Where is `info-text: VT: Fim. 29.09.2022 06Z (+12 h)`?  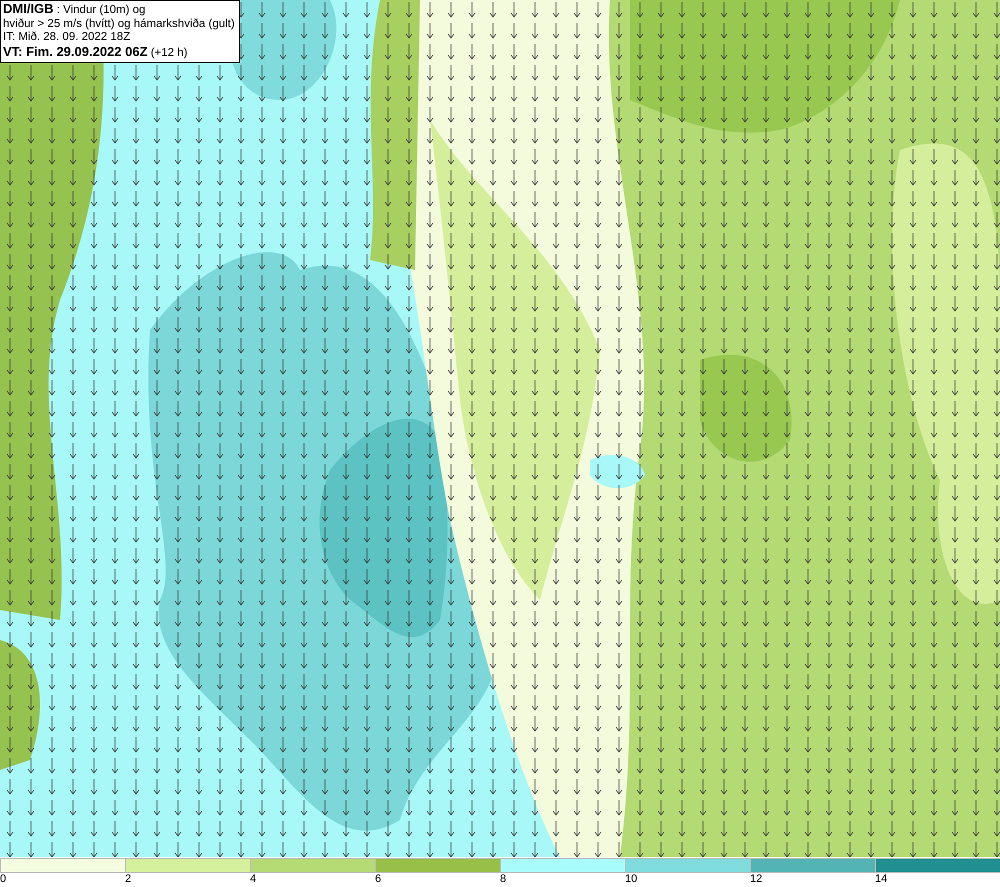
info-text: VT: Fim. 29.09.2022 06Z (+12 h) is located at coordinates (95, 52).